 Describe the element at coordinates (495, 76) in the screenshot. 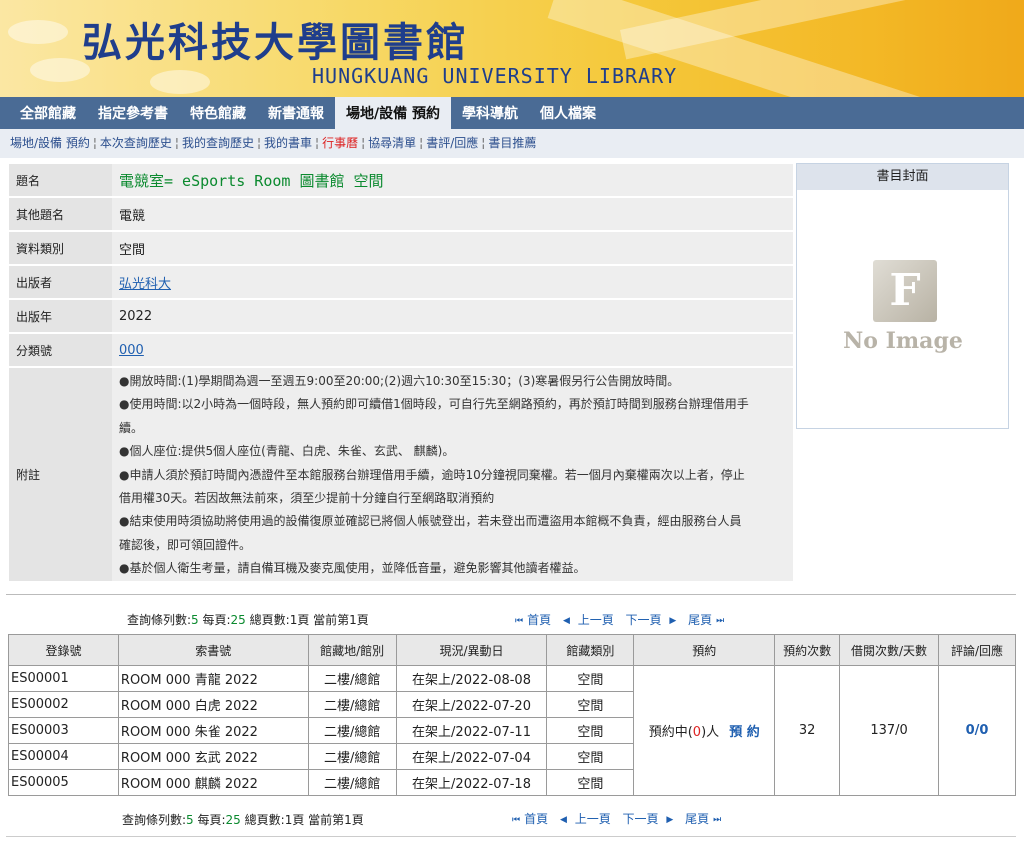

I see `library-subtitle: HUNGKUANG UNIVERSITY LIBRARY` at that location.